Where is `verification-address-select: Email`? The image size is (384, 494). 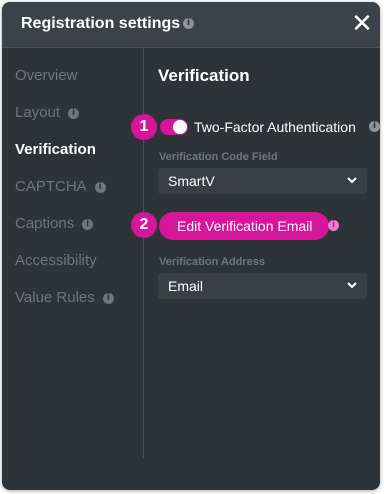
verification-address-select: Email is located at coordinates (262, 286).